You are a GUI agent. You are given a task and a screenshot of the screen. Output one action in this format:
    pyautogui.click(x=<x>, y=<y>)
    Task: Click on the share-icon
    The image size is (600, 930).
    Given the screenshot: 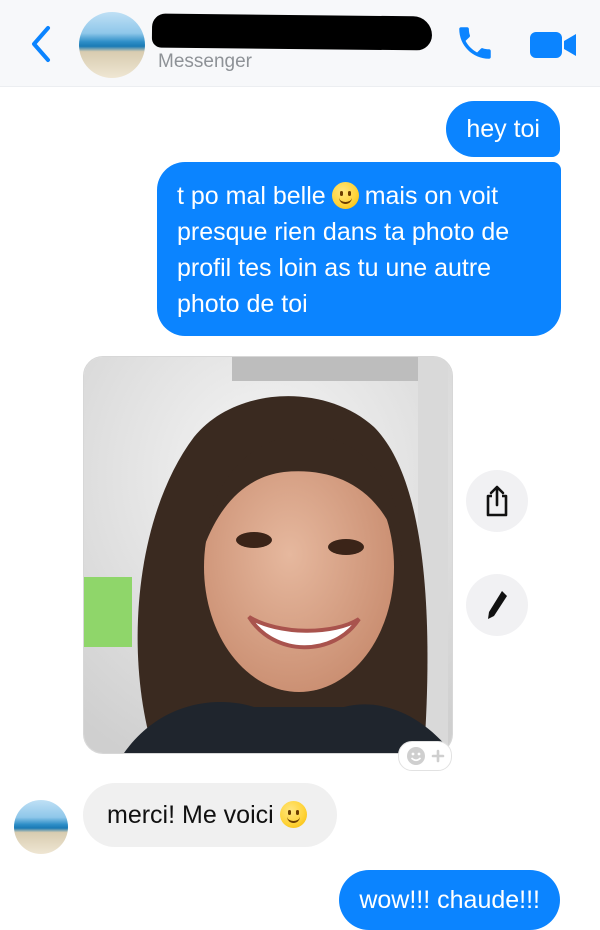 What is the action you would take?
    pyautogui.click(x=497, y=501)
    